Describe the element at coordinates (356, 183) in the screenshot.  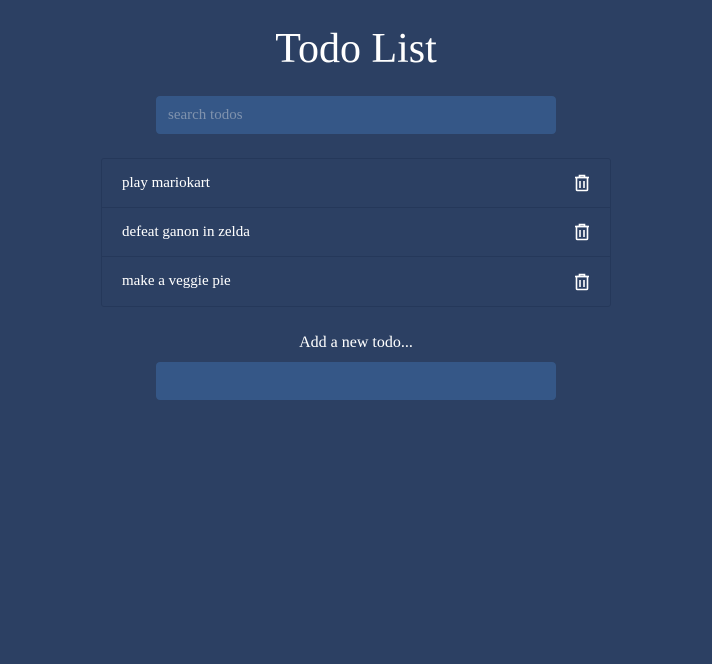
I see `list-item: play mariokart` at that location.